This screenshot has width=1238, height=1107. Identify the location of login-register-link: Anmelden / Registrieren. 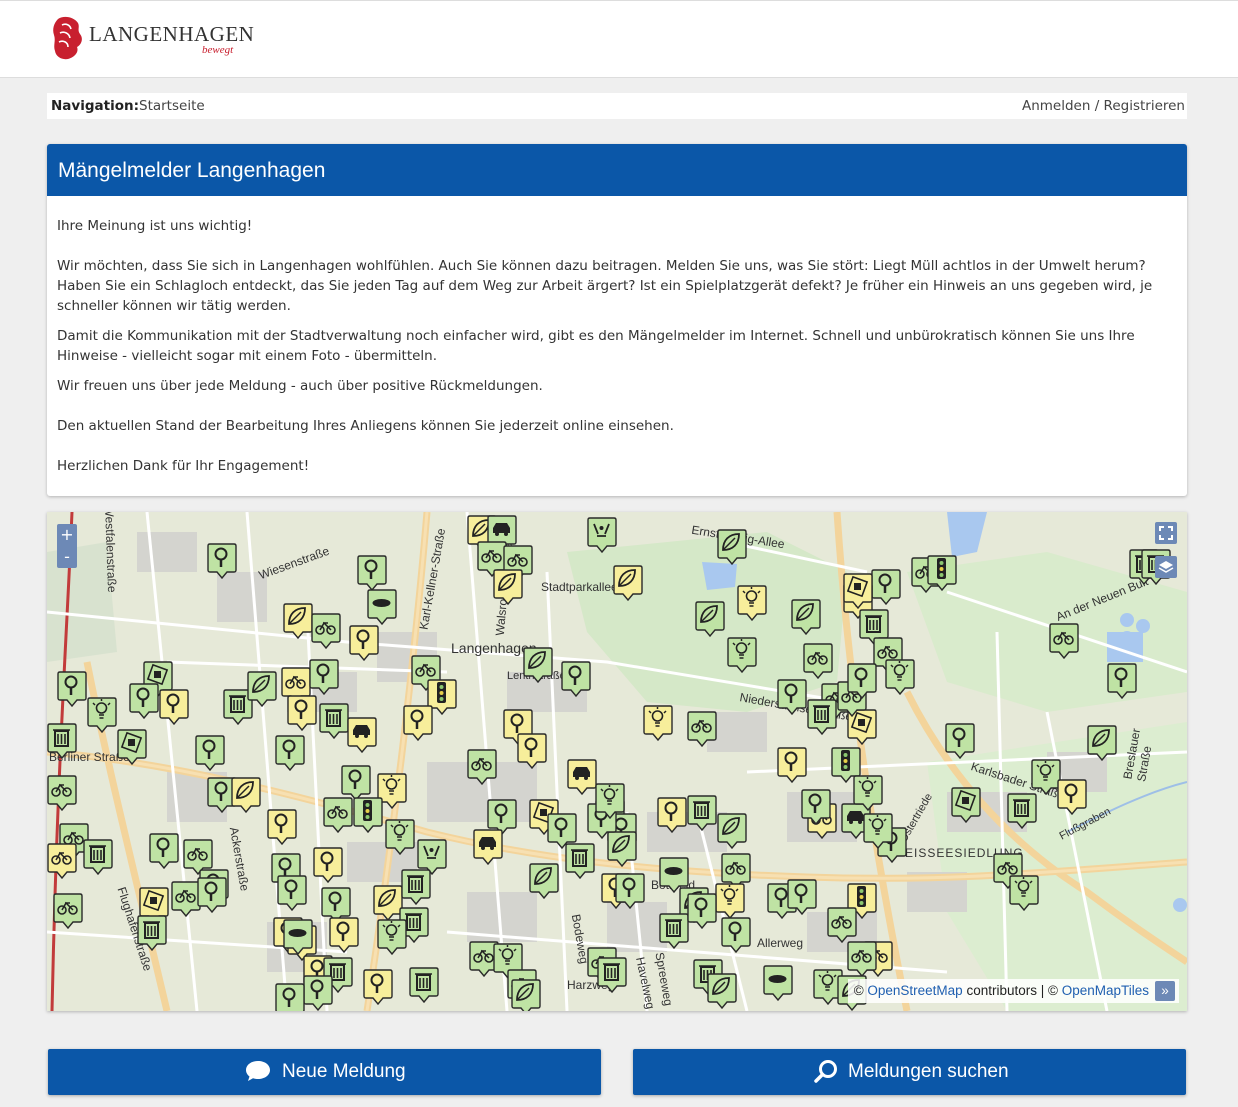
(1103, 106).